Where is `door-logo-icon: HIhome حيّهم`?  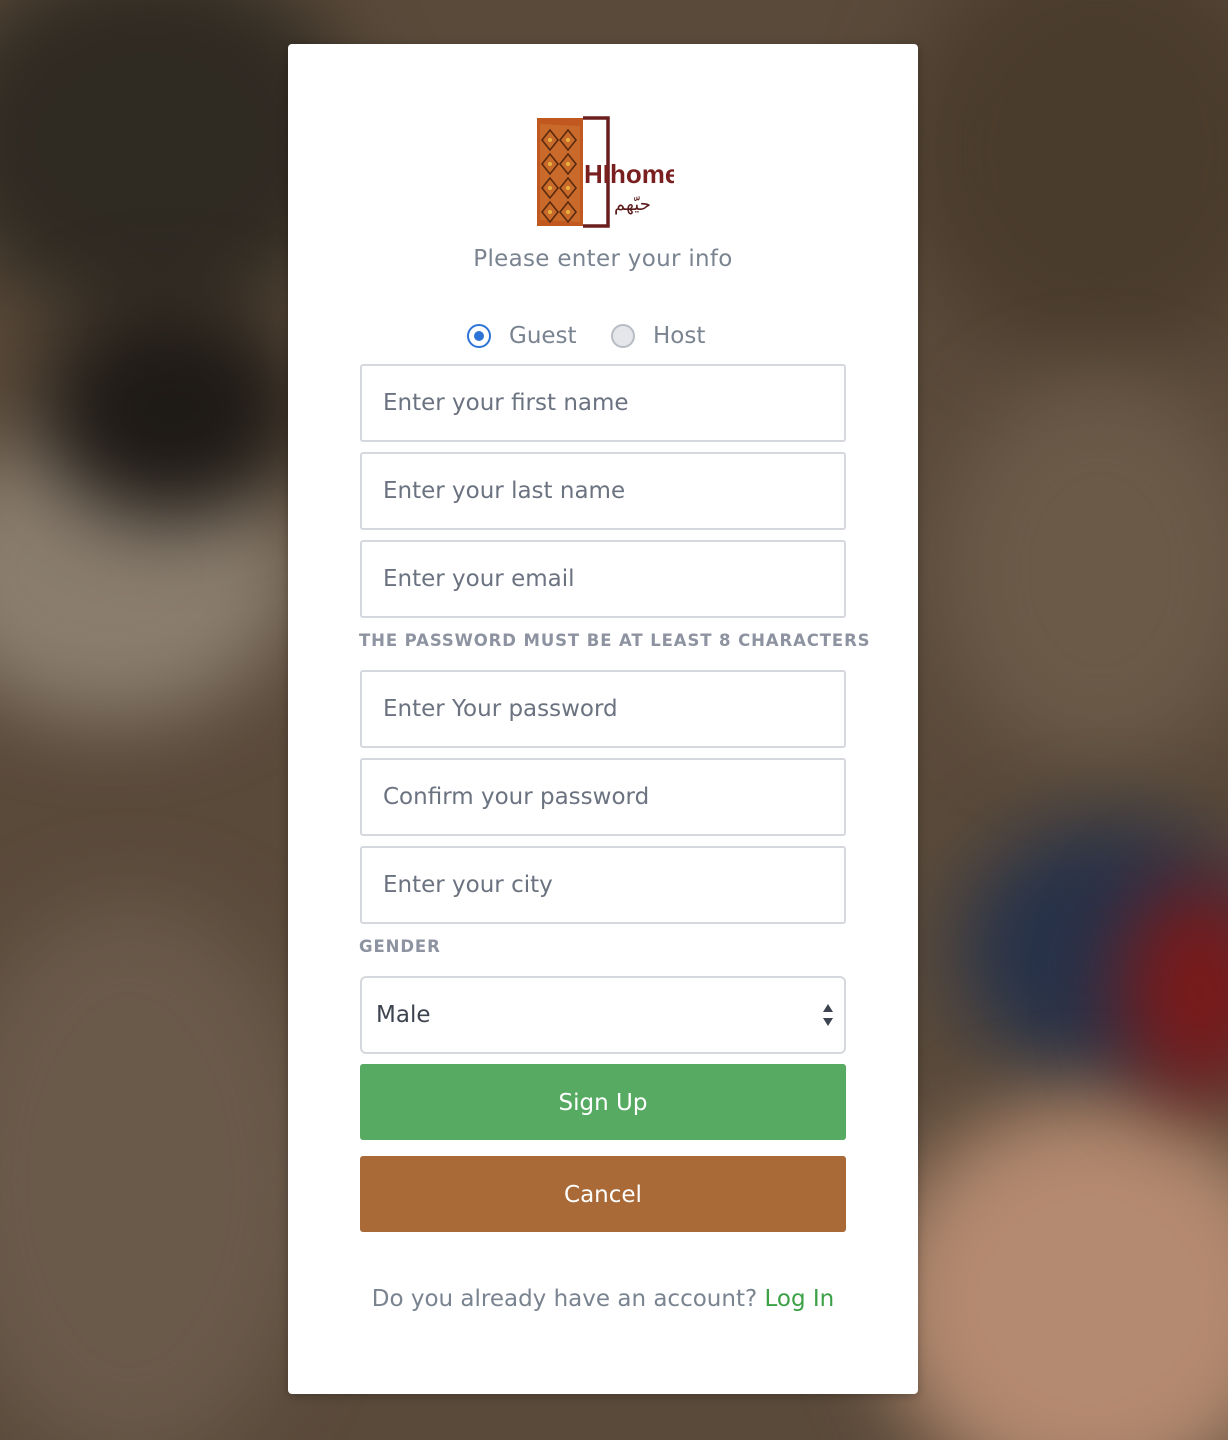 door-logo-icon: HIhome حيّهم is located at coordinates (608, 172).